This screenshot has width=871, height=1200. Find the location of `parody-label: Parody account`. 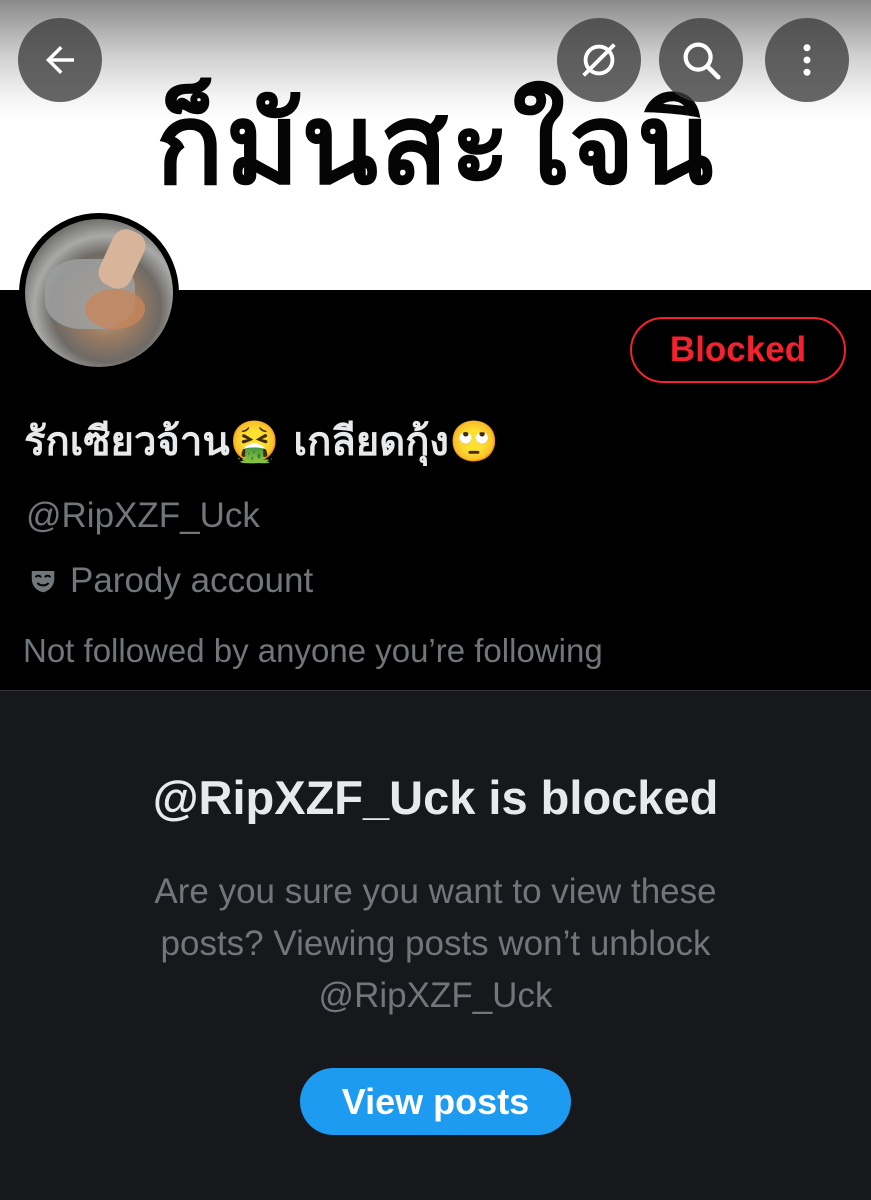

parody-label: Parody account is located at coordinates (170, 581).